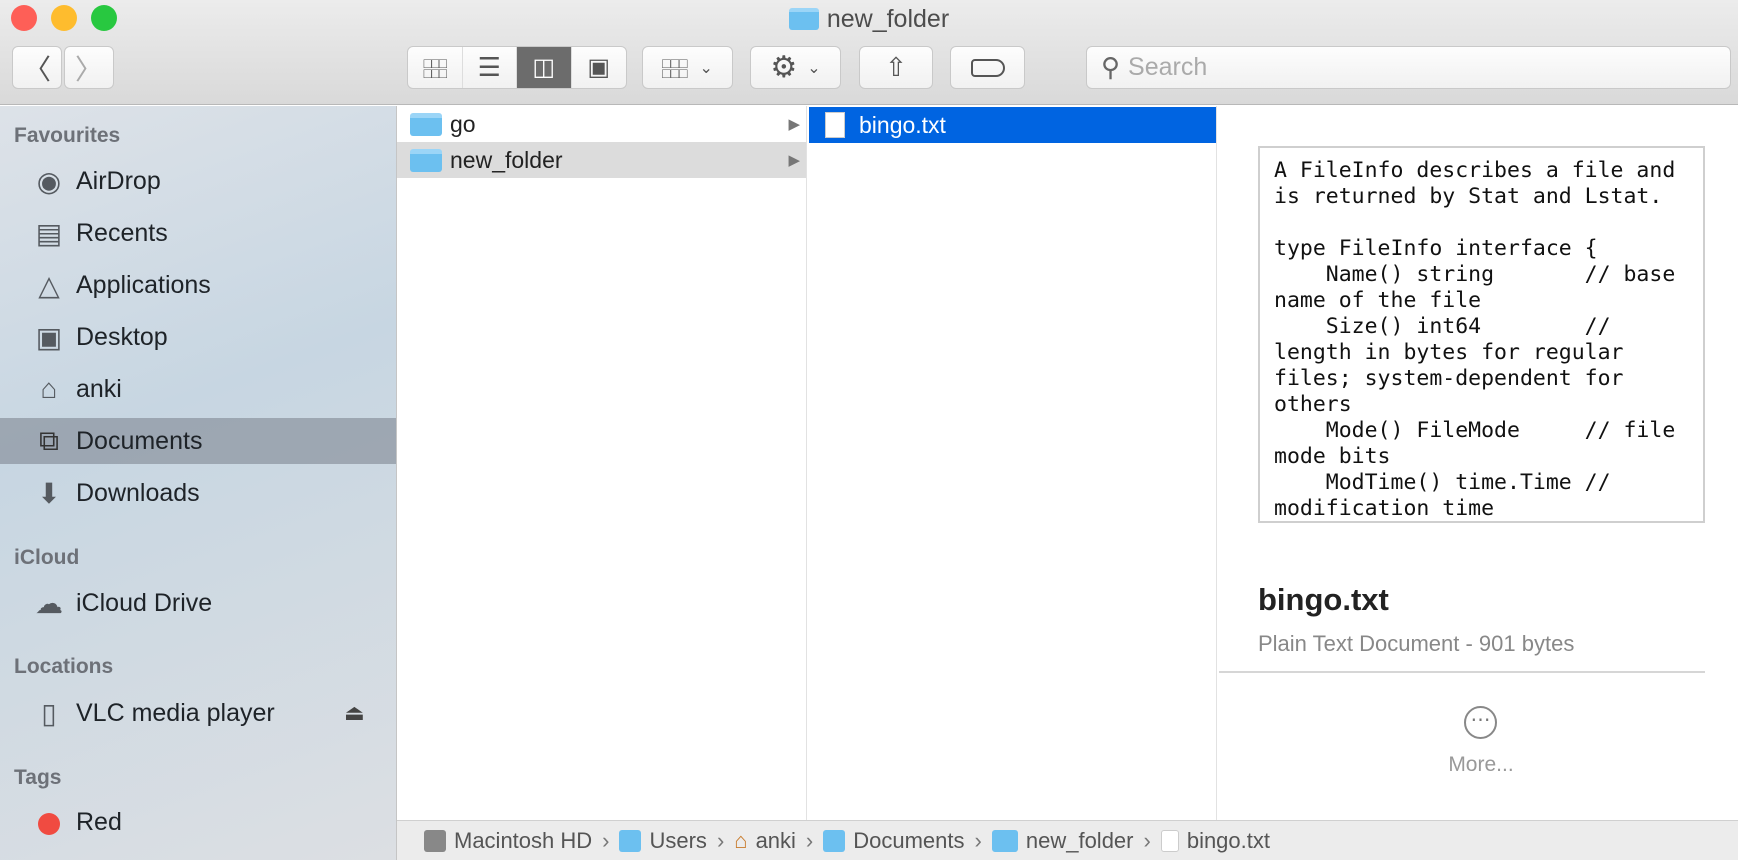 The width and height of the screenshot is (1738, 860). What do you see at coordinates (435, 840) in the screenshot?
I see `hard-disk-icon` at bounding box center [435, 840].